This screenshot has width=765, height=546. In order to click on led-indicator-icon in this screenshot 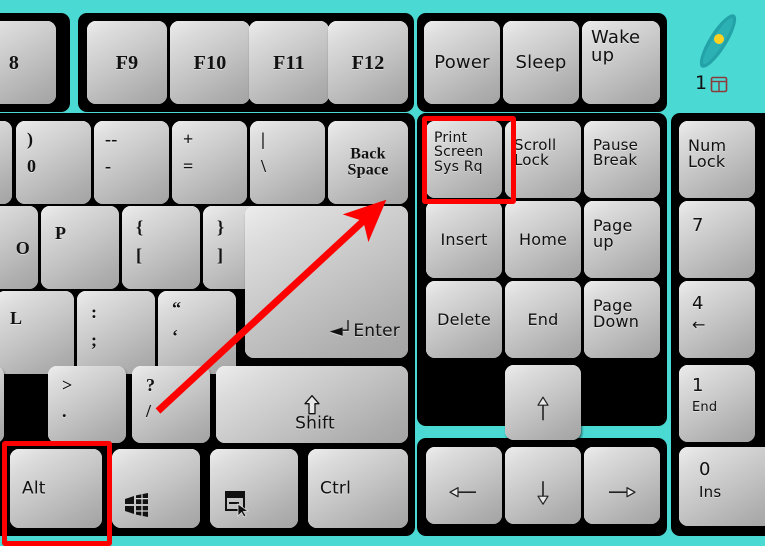, I will do `click(718, 41)`.